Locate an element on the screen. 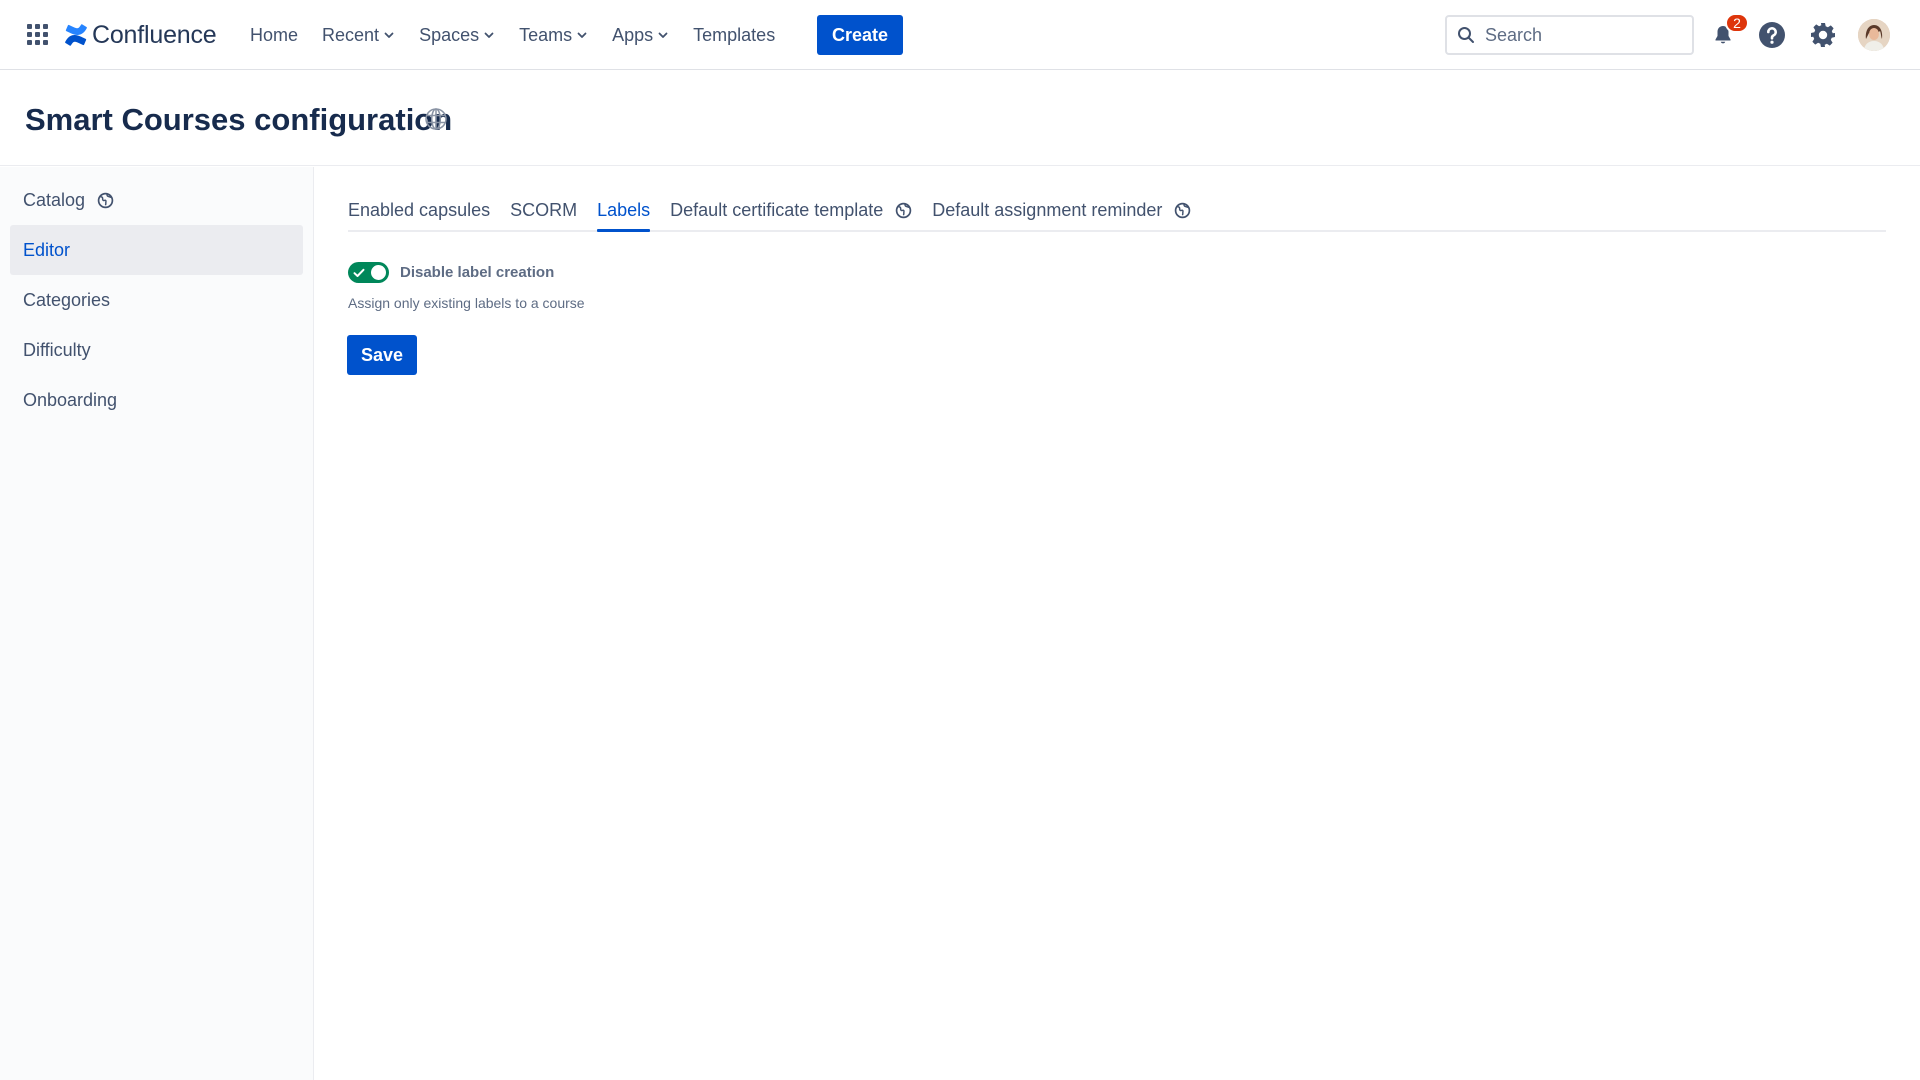  confluence-logo-icon is located at coordinates (76, 35).